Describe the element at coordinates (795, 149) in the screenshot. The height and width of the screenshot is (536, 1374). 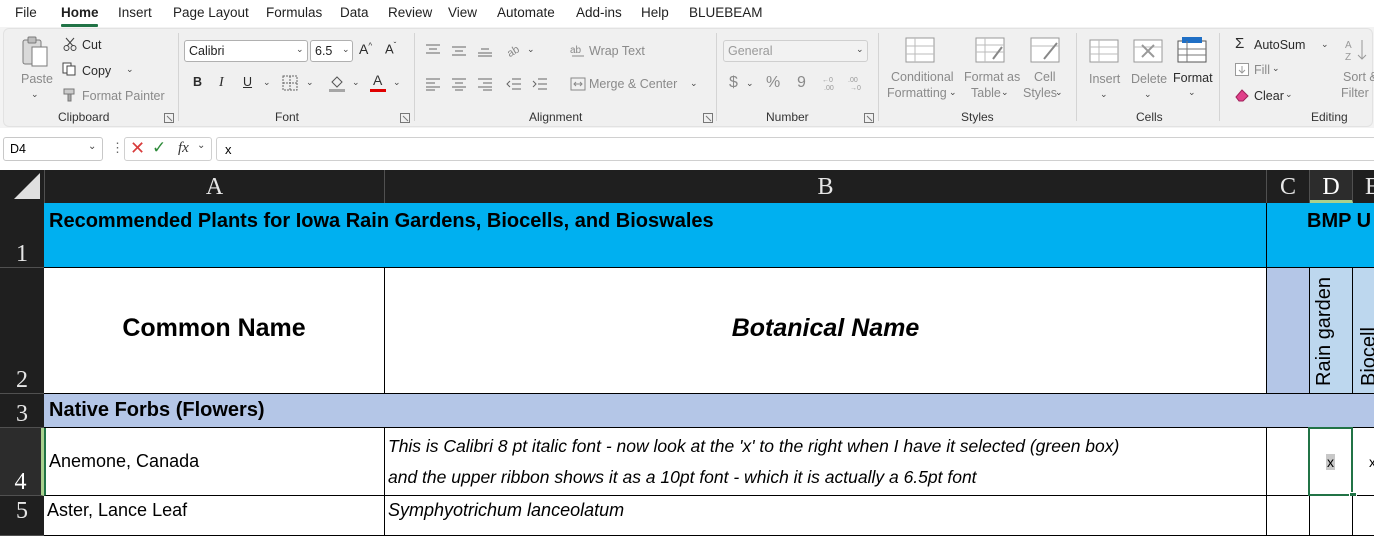
I see `formula-input: x` at that location.